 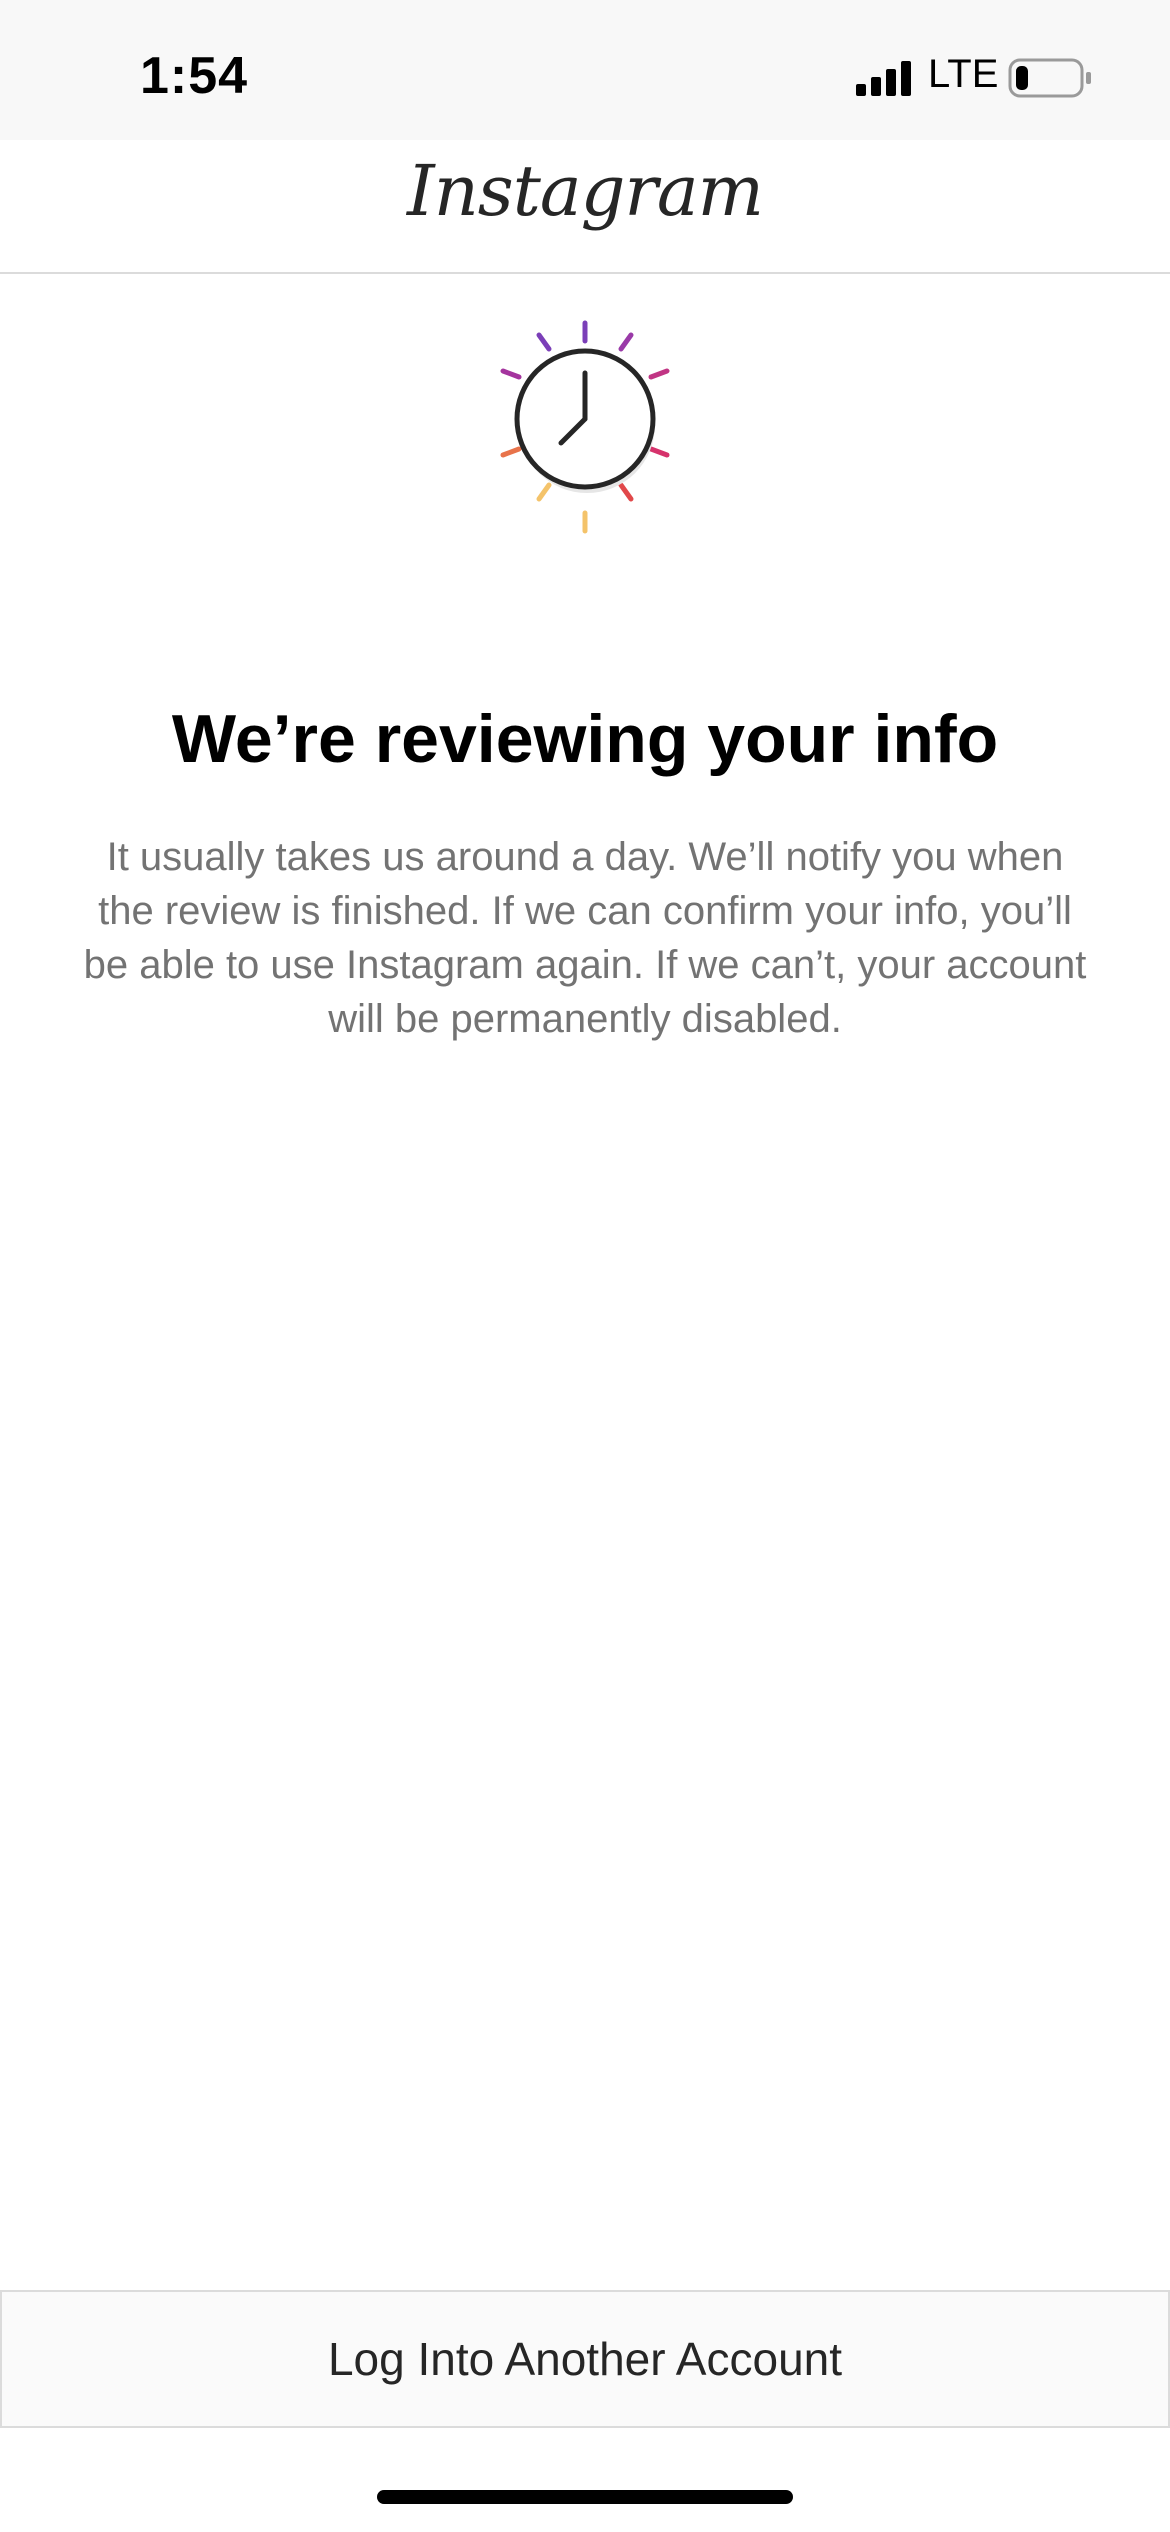 What do you see at coordinates (963, 74) in the screenshot?
I see `network-type-label: LTE` at bounding box center [963, 74].